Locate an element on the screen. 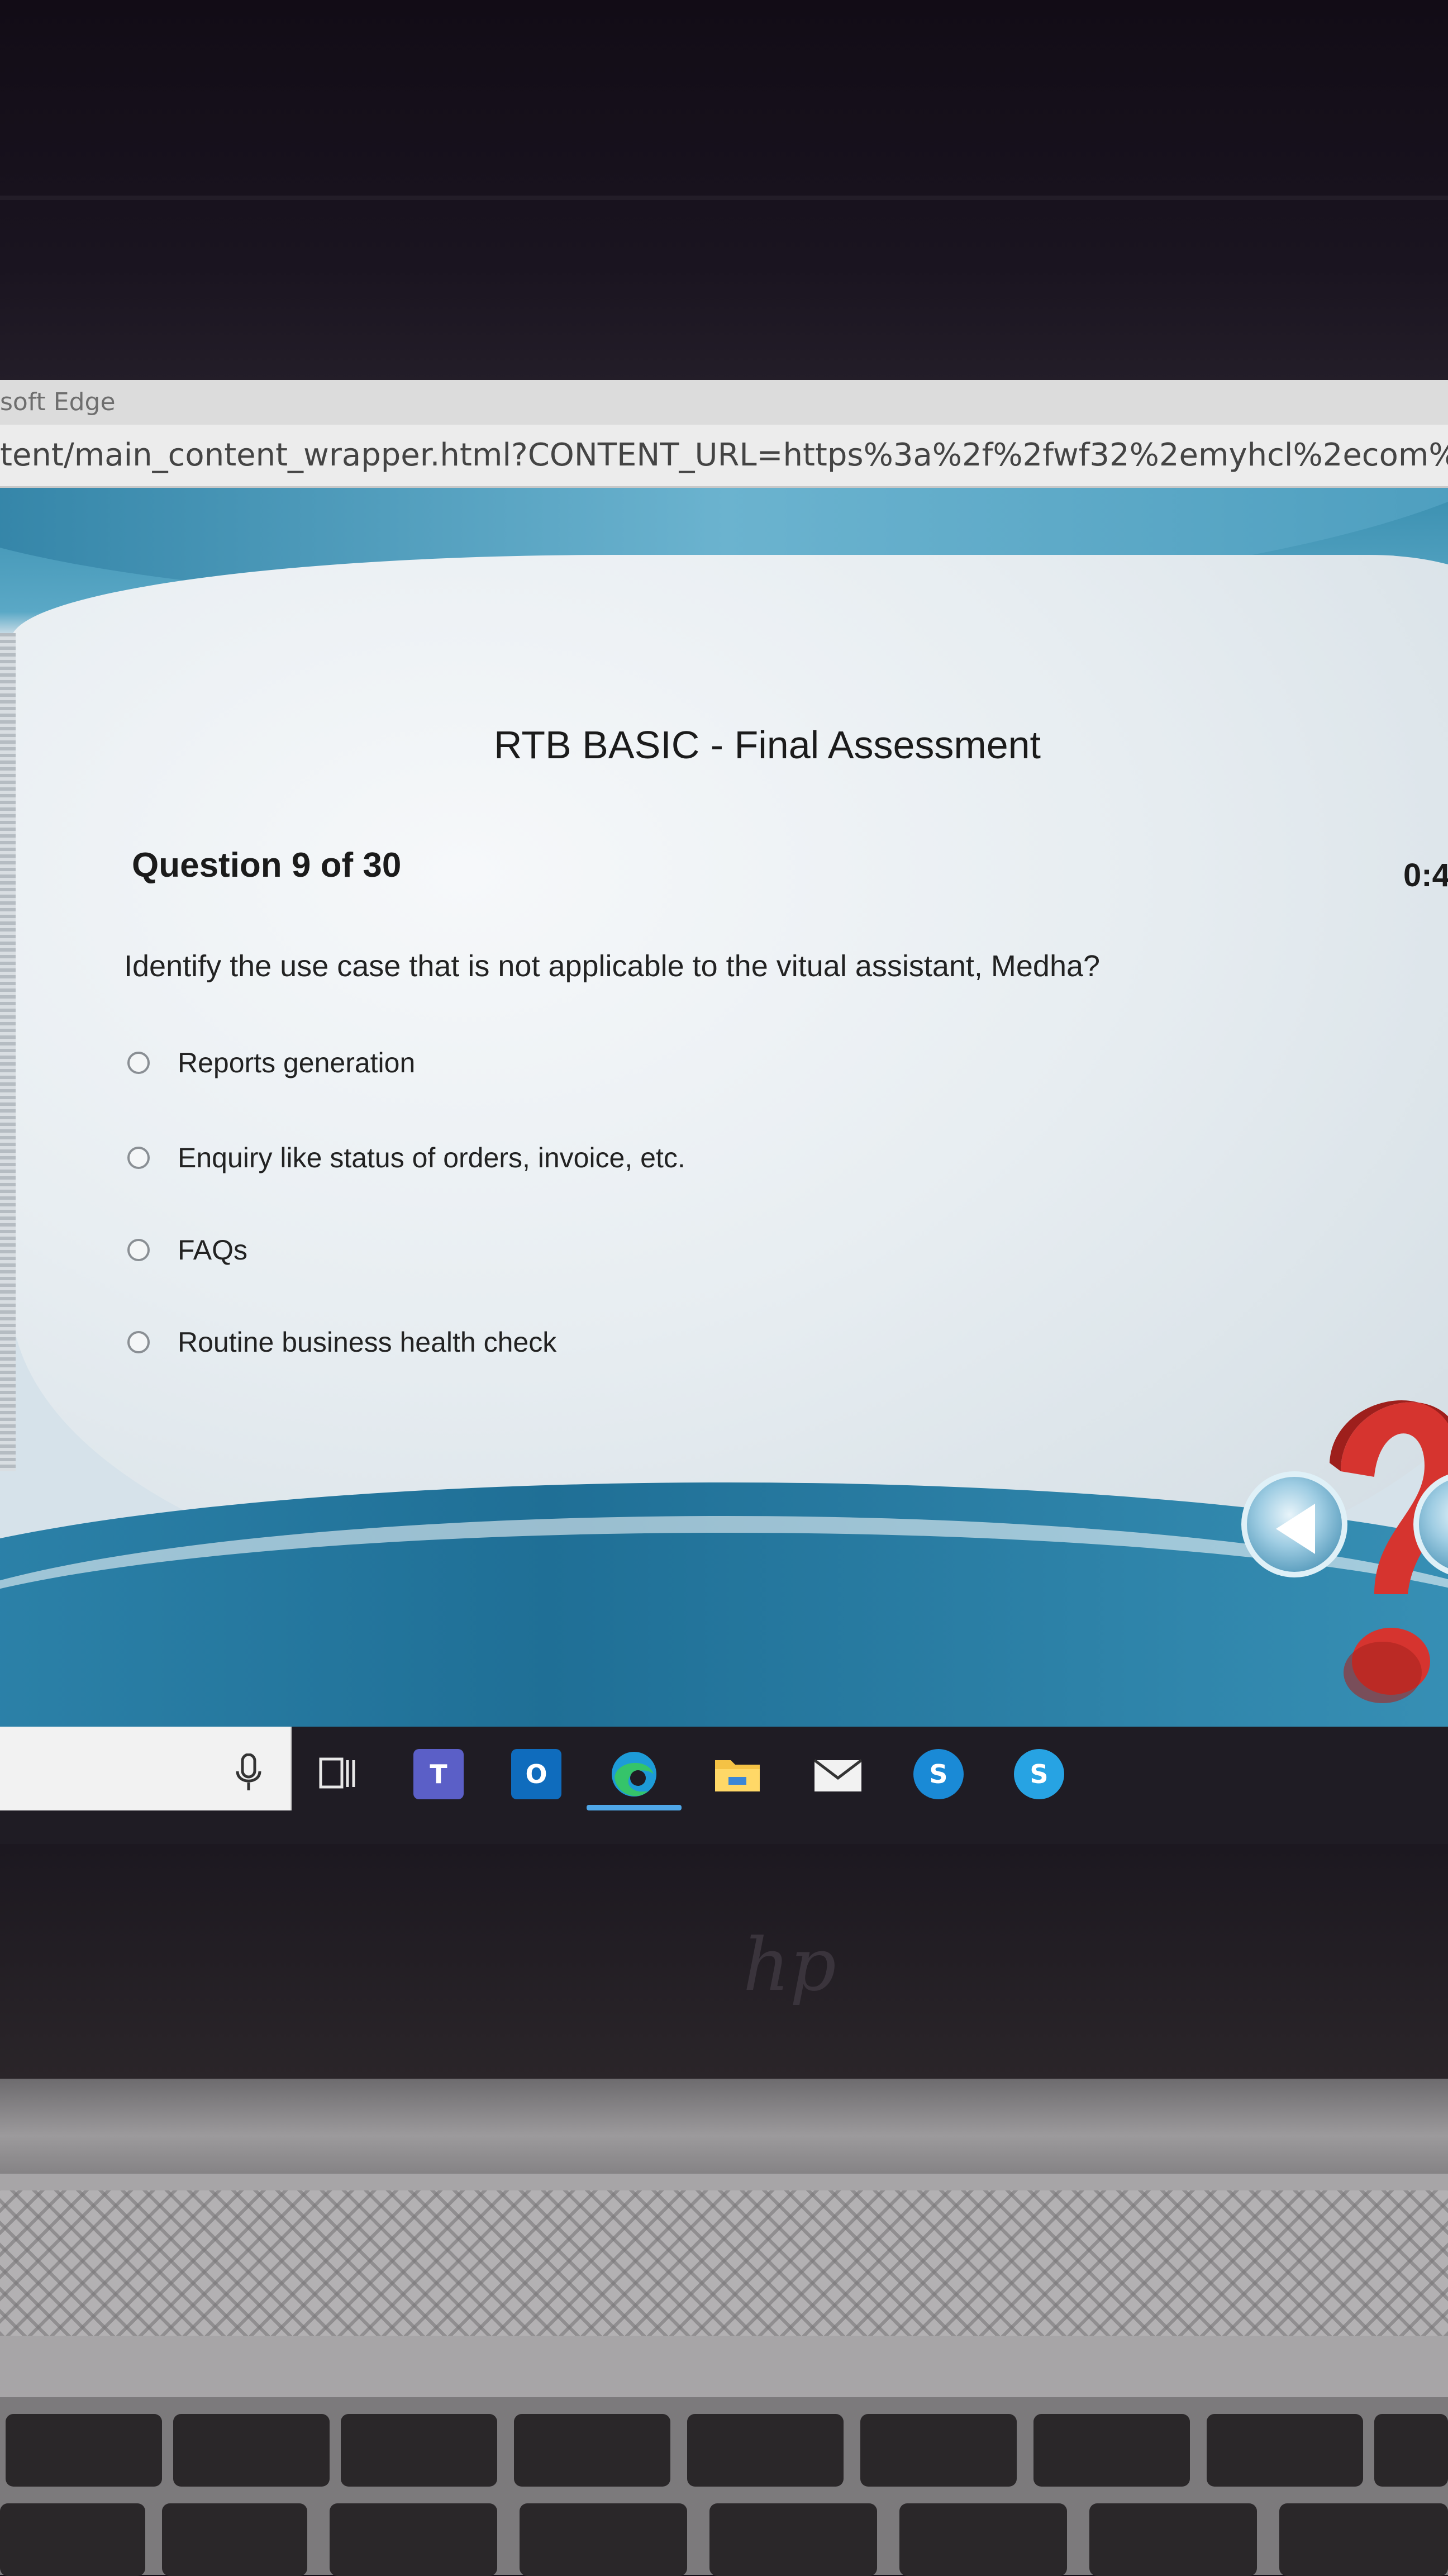 This screenshot has height=2576, width=1448. answer-option-4: Routine business health check is located at coordinates (342, 1342).